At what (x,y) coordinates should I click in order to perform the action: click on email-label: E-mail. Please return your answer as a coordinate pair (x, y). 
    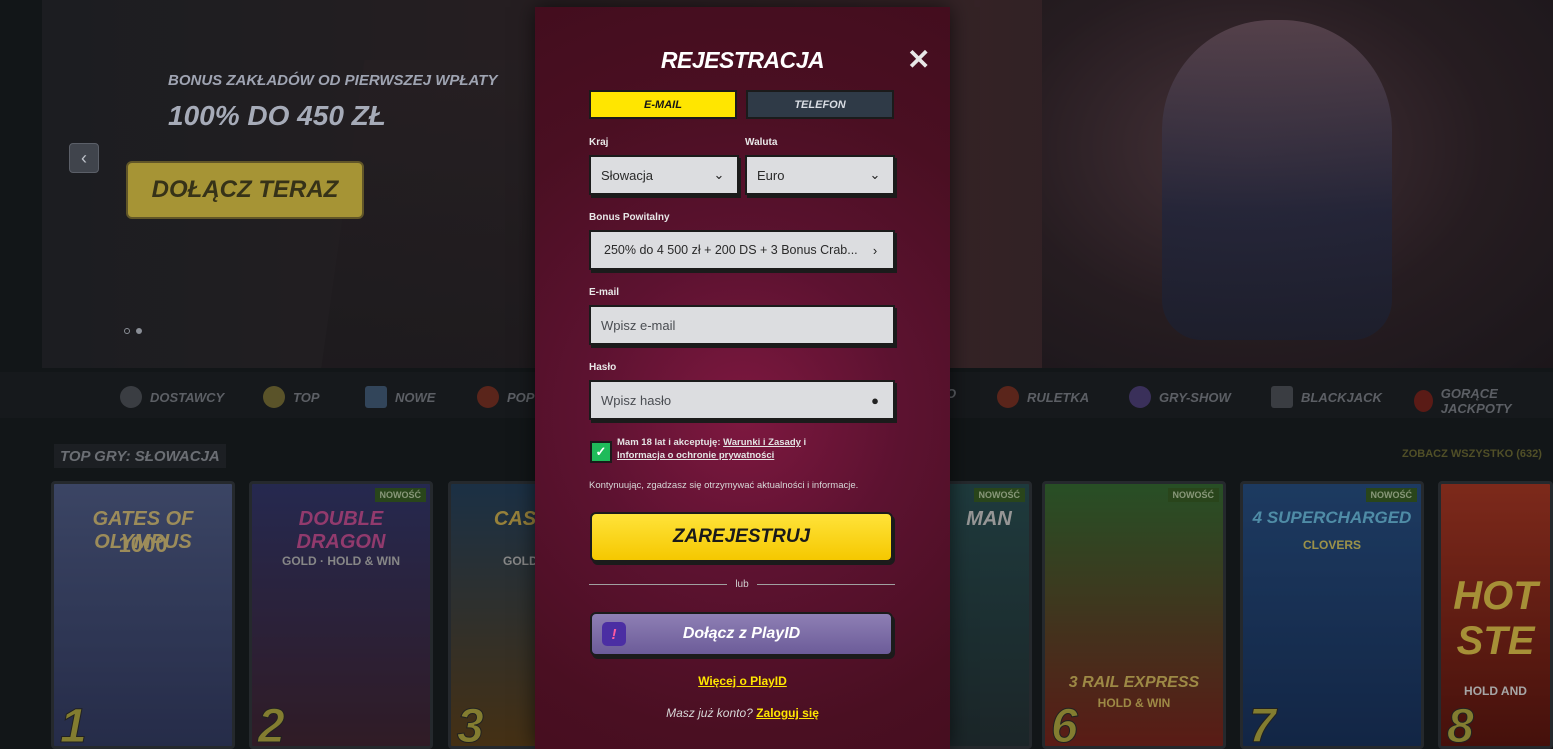
    Looking at the image, I should click on (604, 292).